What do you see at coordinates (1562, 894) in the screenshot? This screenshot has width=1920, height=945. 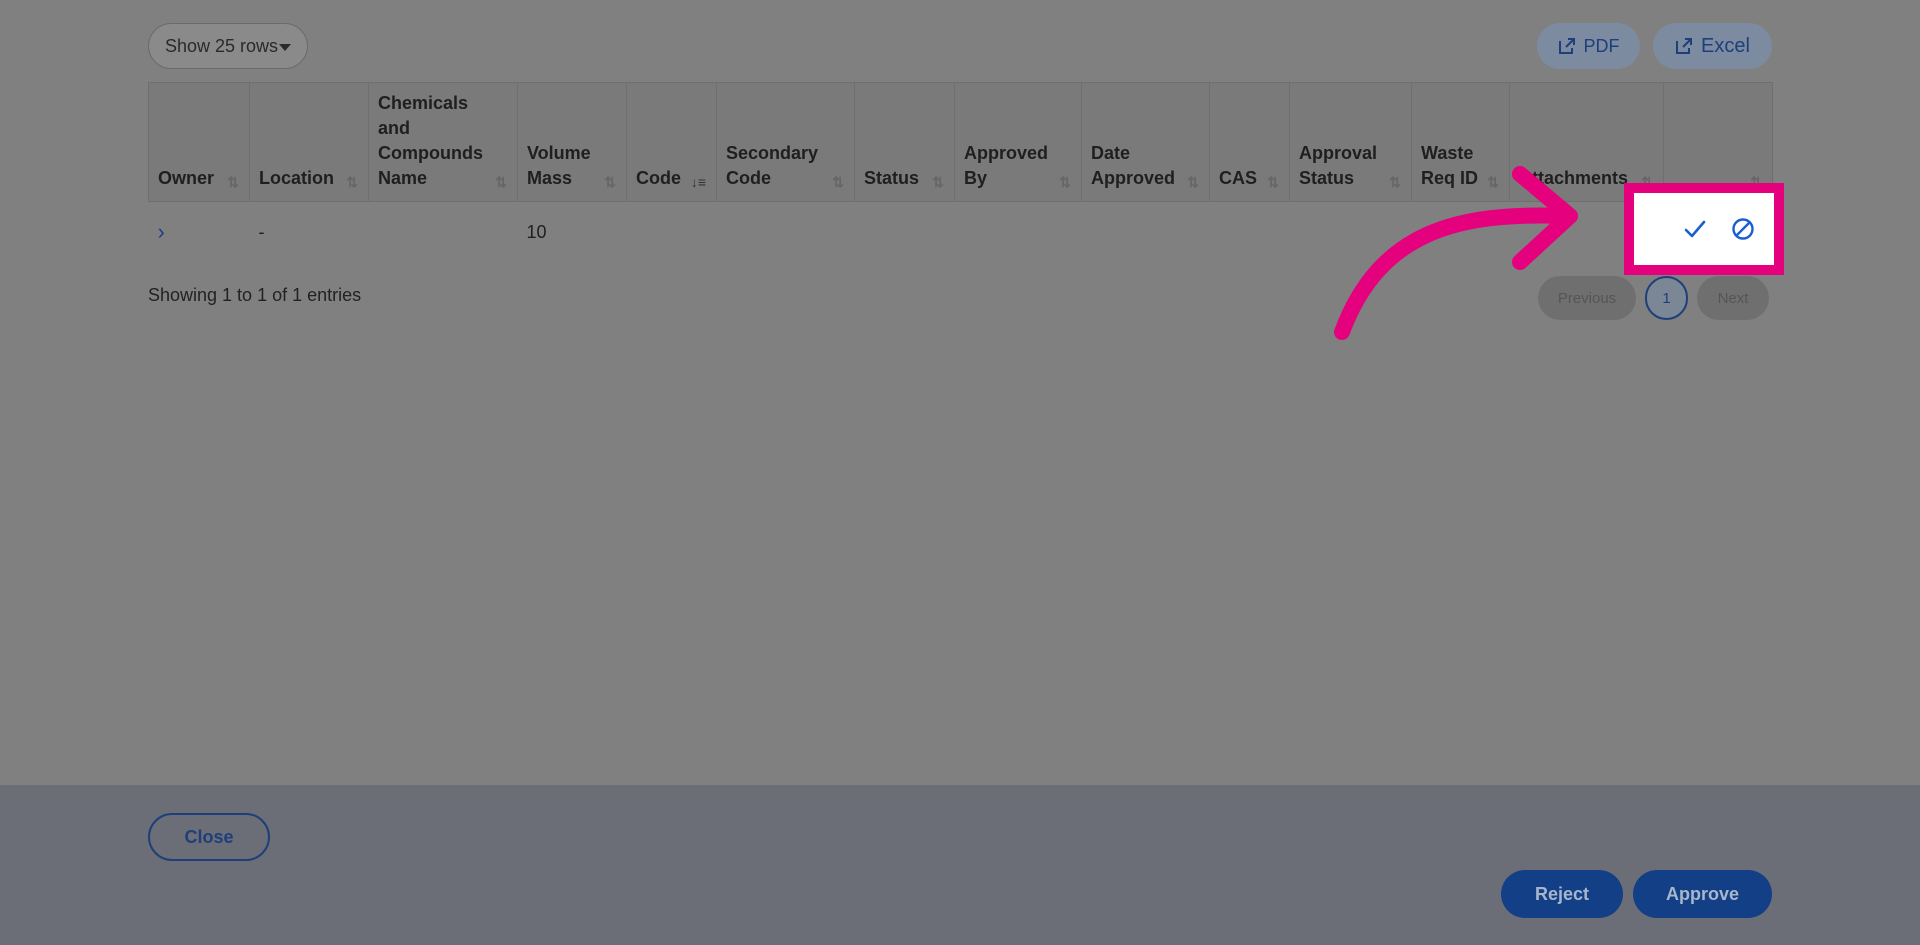 I see `reject-button: Reject` at bounding box center [1562, 894].